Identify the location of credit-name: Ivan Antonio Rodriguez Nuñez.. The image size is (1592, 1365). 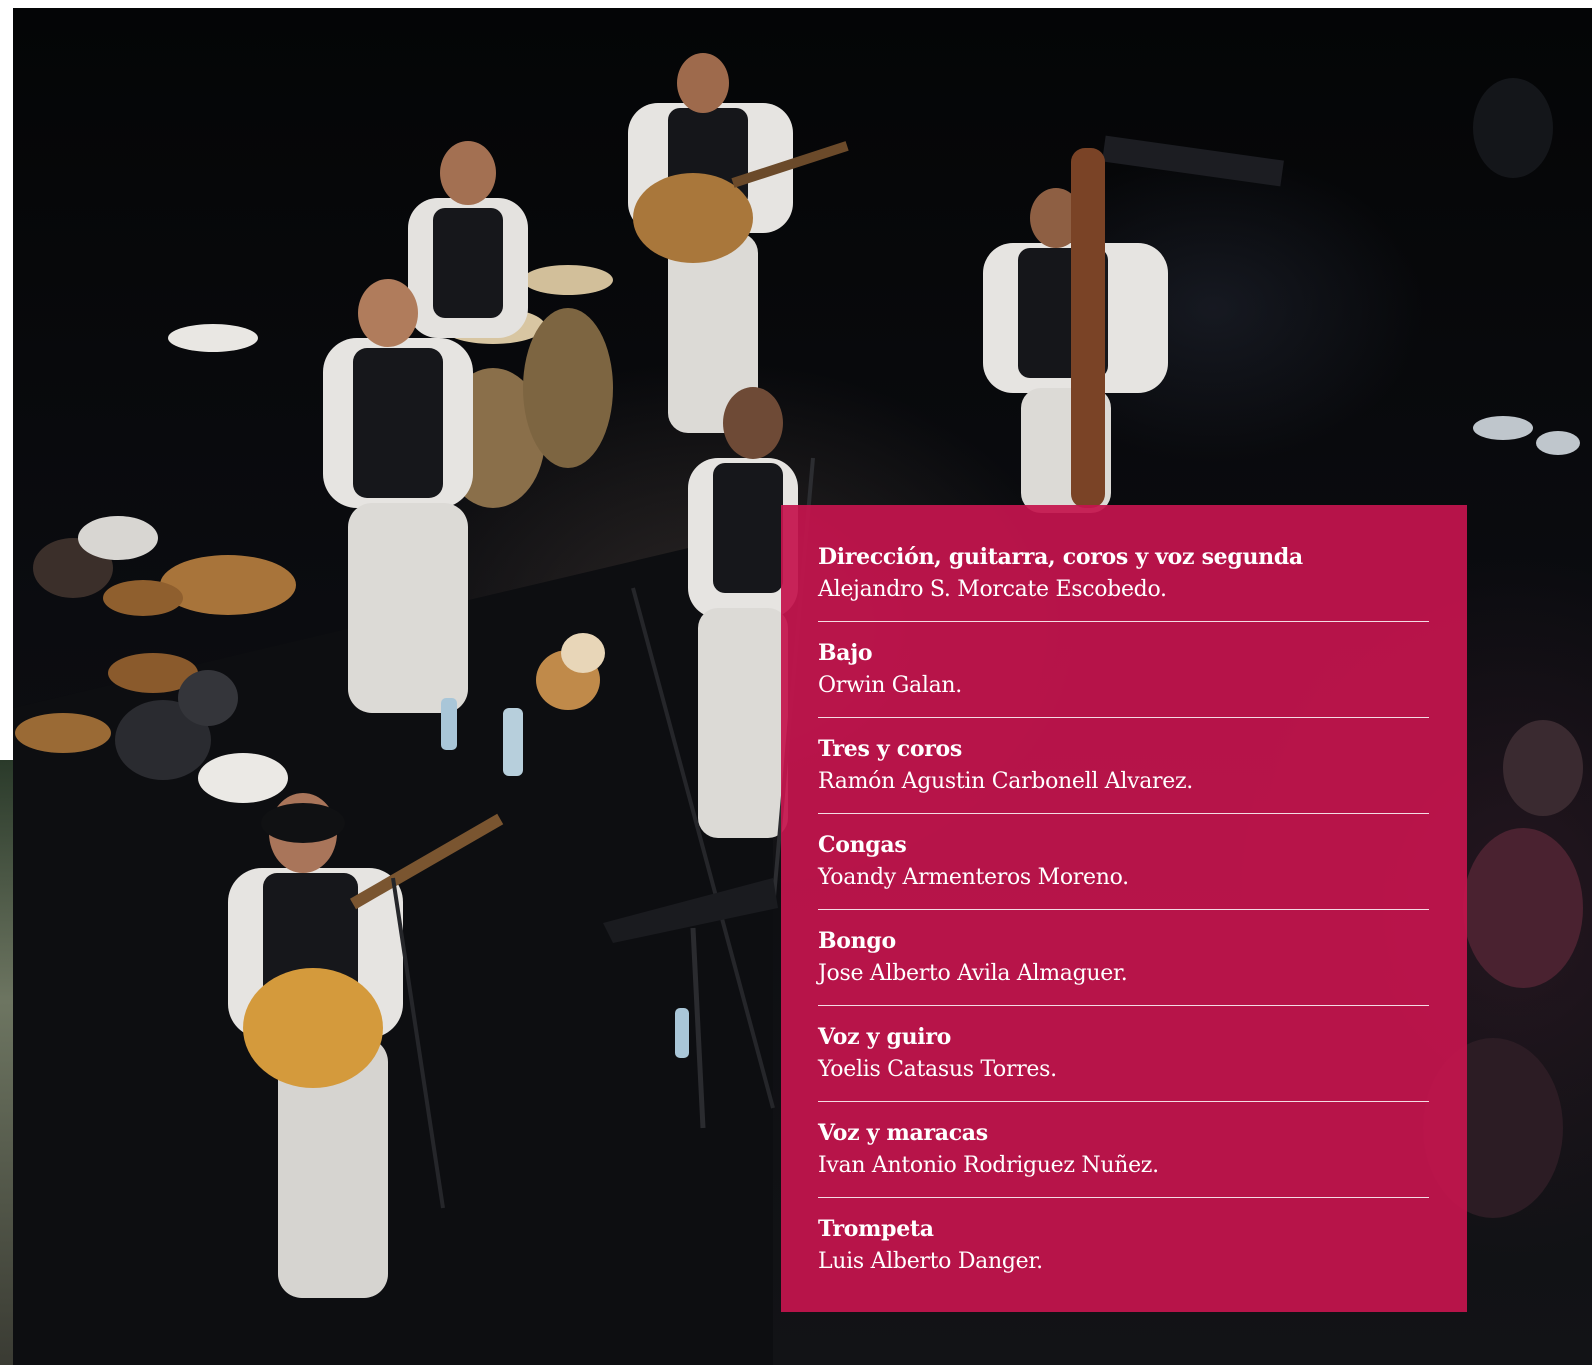
(988, 1165).